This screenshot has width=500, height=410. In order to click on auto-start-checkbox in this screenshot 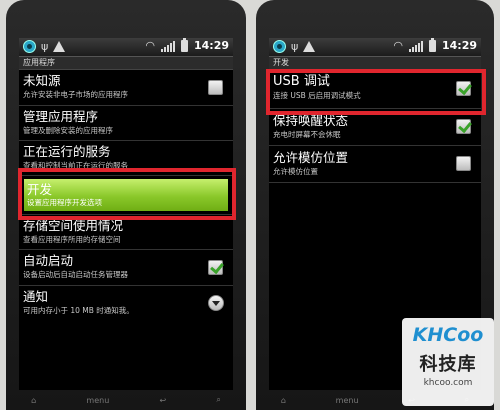, I will do `click(215, 267)`.